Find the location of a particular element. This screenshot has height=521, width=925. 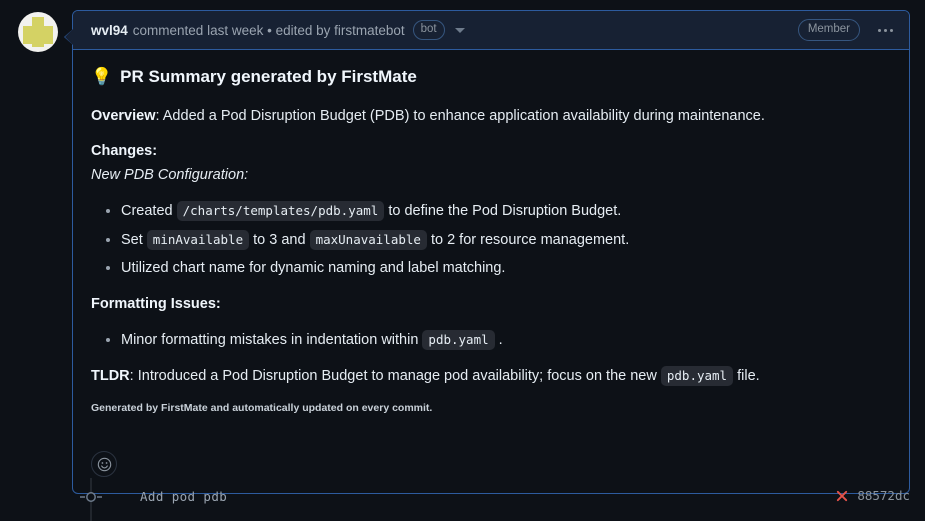

kebab-horizontal-icon is located at coordinates (885, 30).